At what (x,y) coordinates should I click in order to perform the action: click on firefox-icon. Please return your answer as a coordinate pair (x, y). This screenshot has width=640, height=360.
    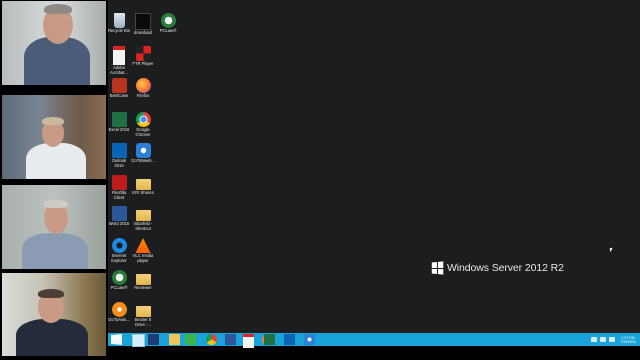
    Looking at the image, I should click on (143, 85).